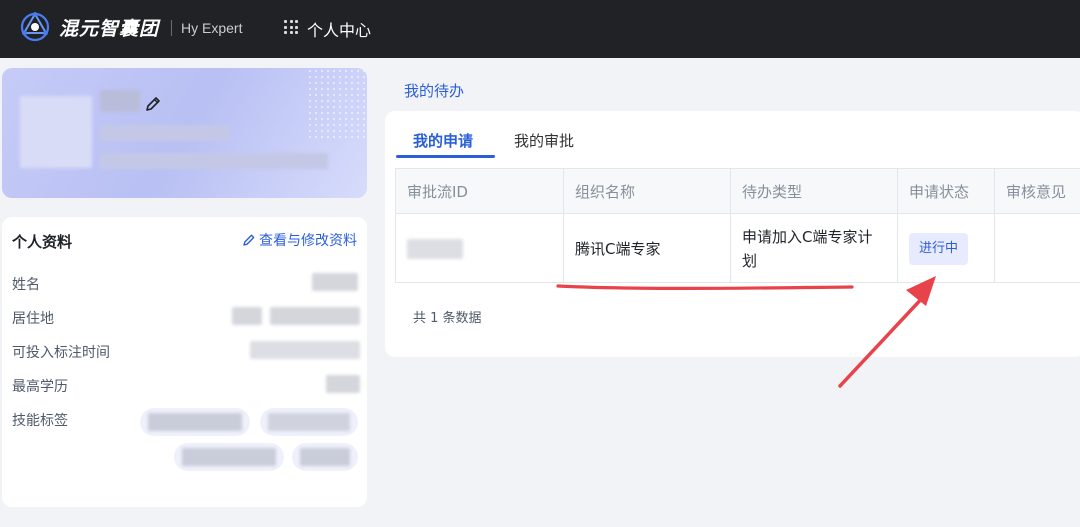 The image size is (1080, 527). What do you see at coordinates (171, 28) in the screenshot?
I see `brand-divider` at bounding box center [171, 28].